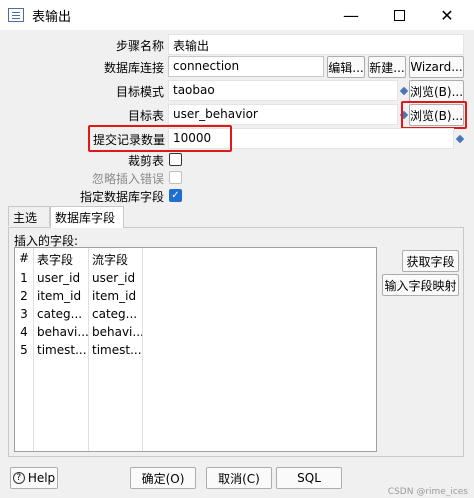 The width and height of the screenshot is (474, 498). I want to click on sql-button: SQL, so click(309, 478).